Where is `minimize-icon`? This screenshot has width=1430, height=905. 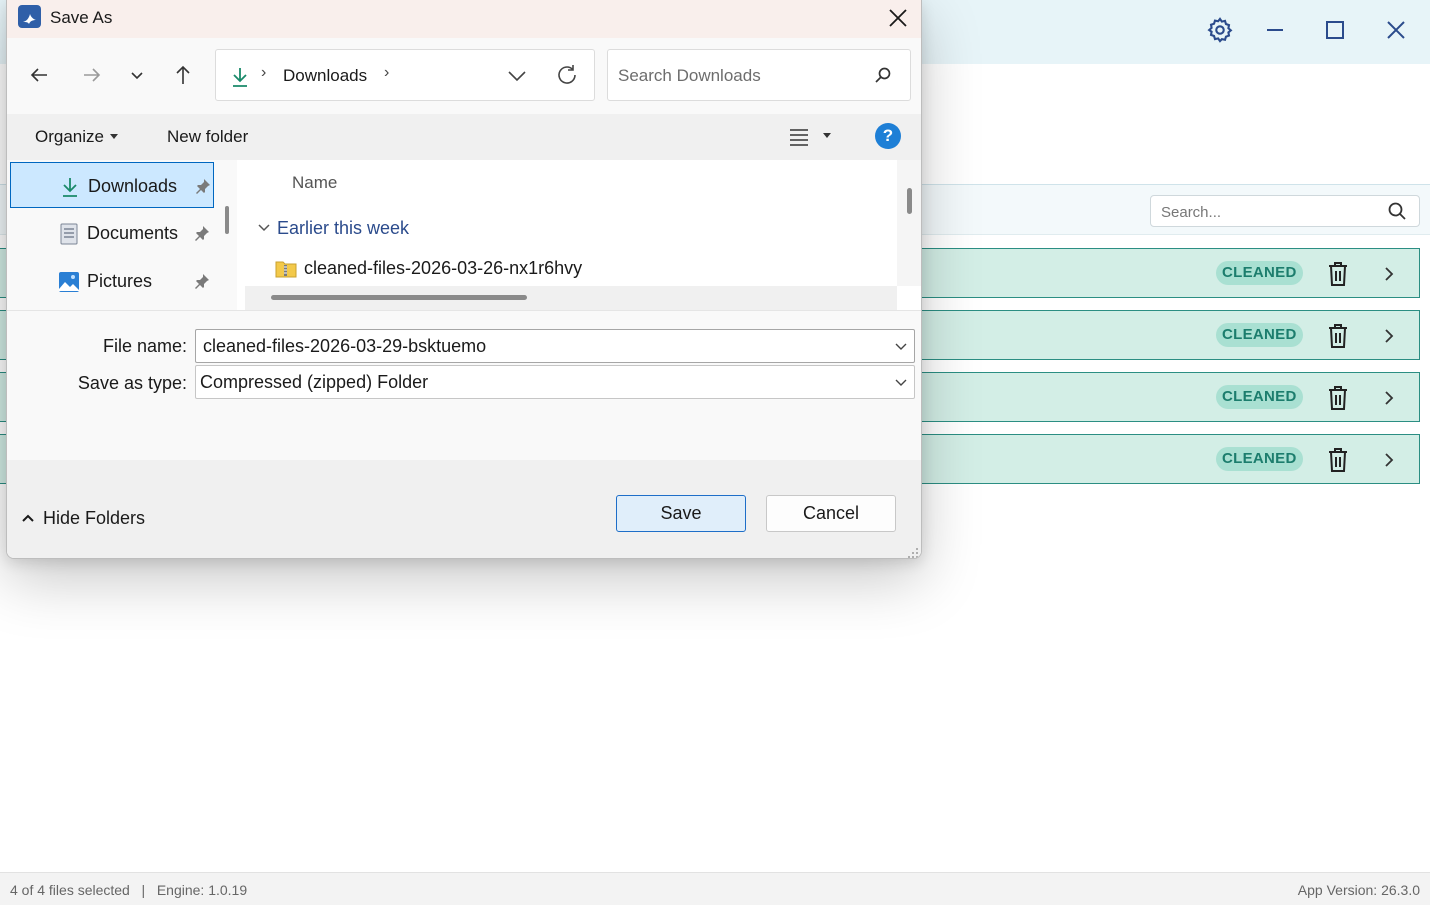
minimize-icon is located at coordinates (1275, 30).